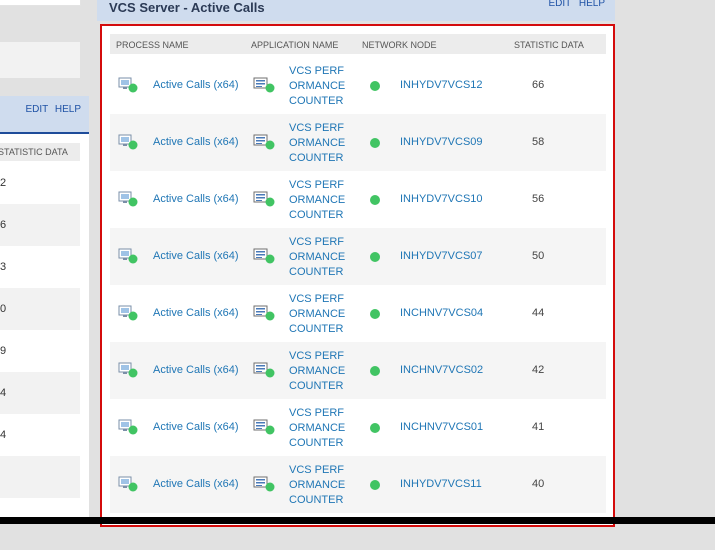 The image size is (715, 550). Describe the element at coordinates (441, 484) in the screenshot. I see `network-node-link: INHYDV7VCS11` at that location.